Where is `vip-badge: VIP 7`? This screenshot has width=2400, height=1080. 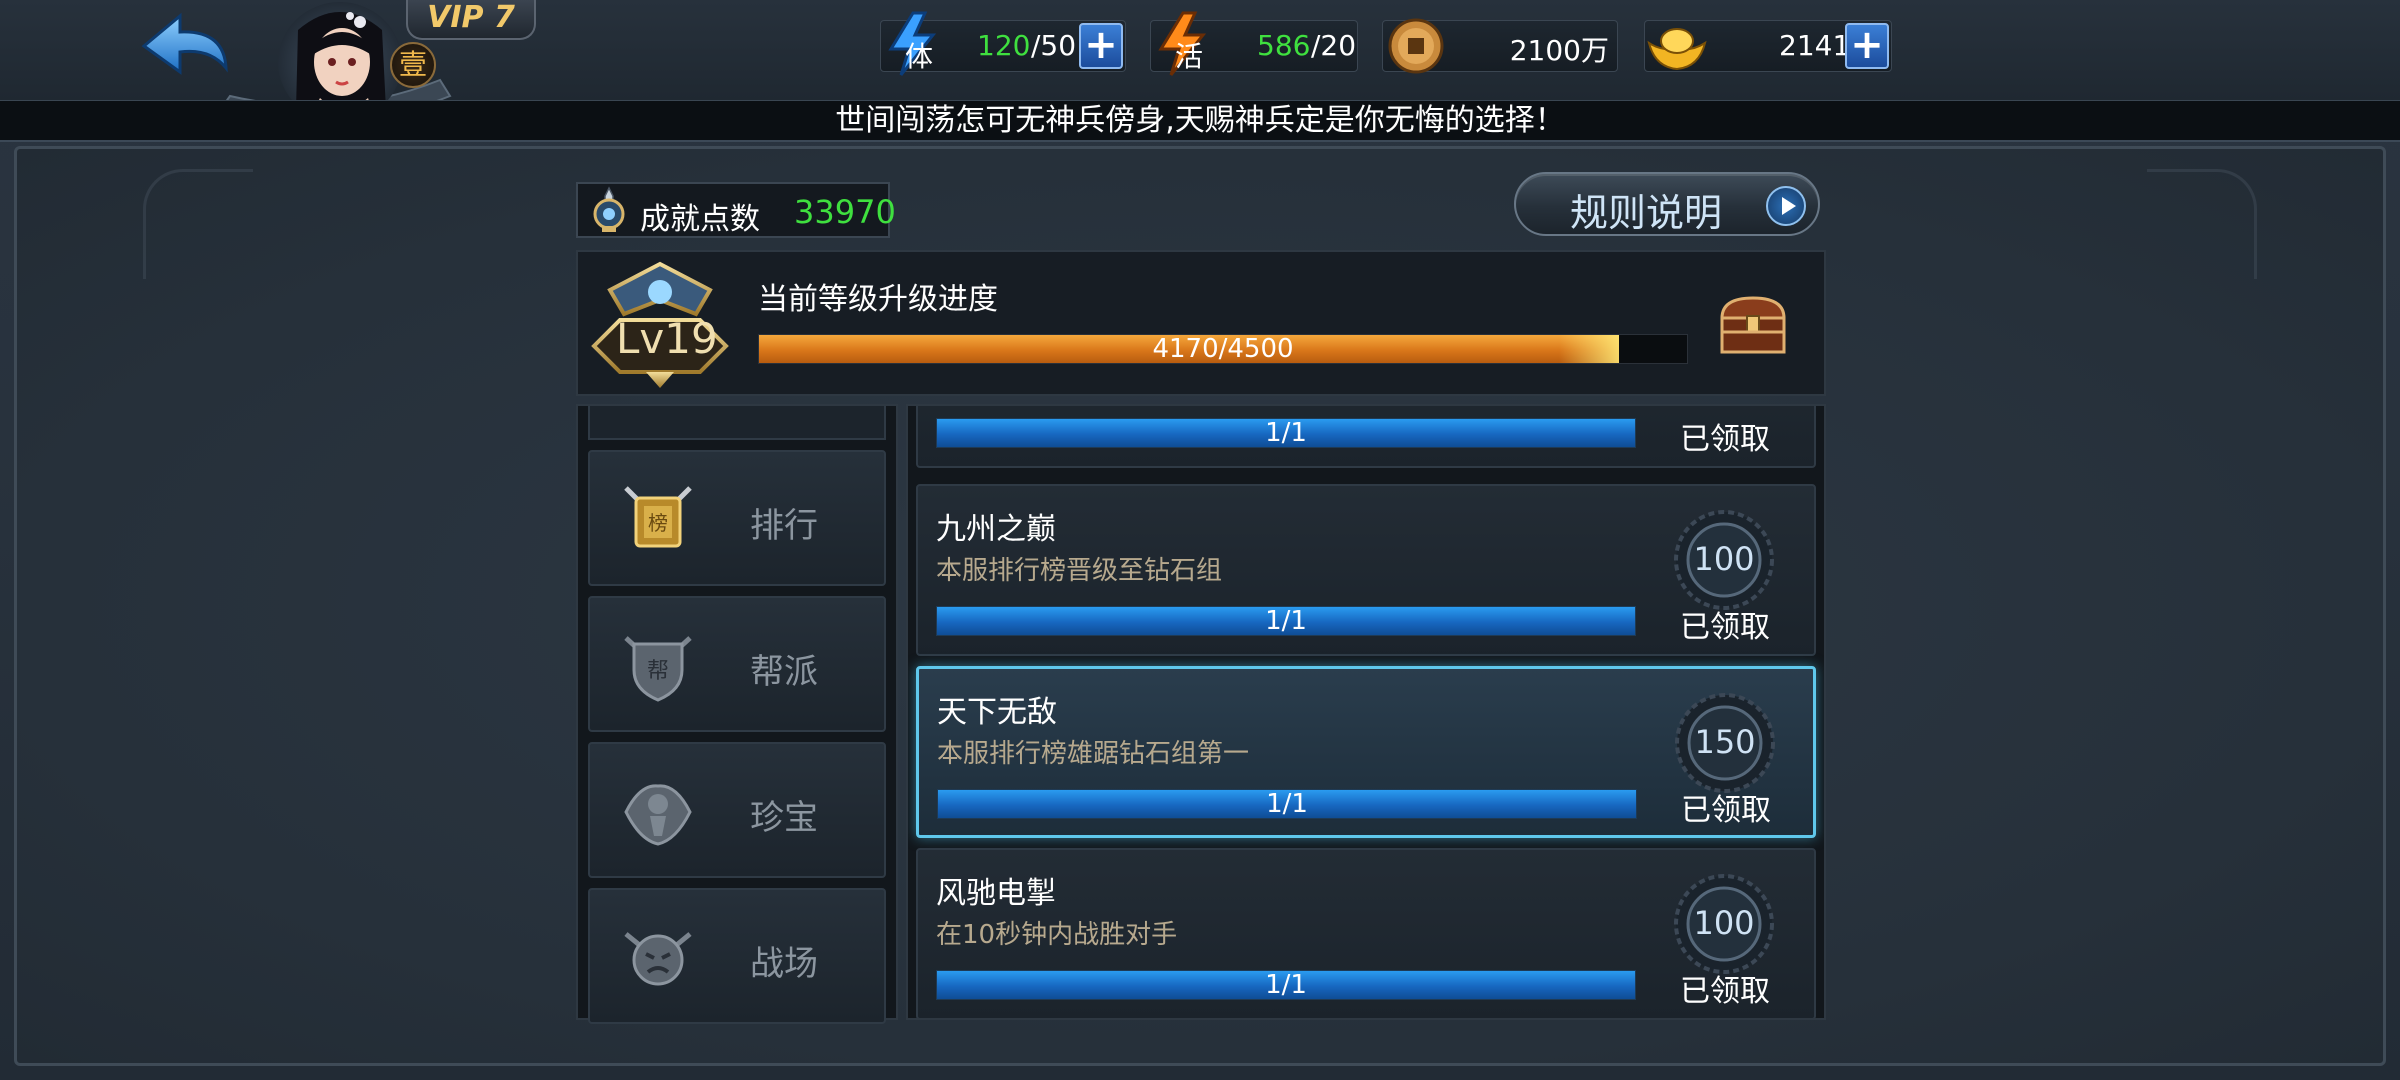 vip-badge: VIP 7 is located at coordinates (471, 20).